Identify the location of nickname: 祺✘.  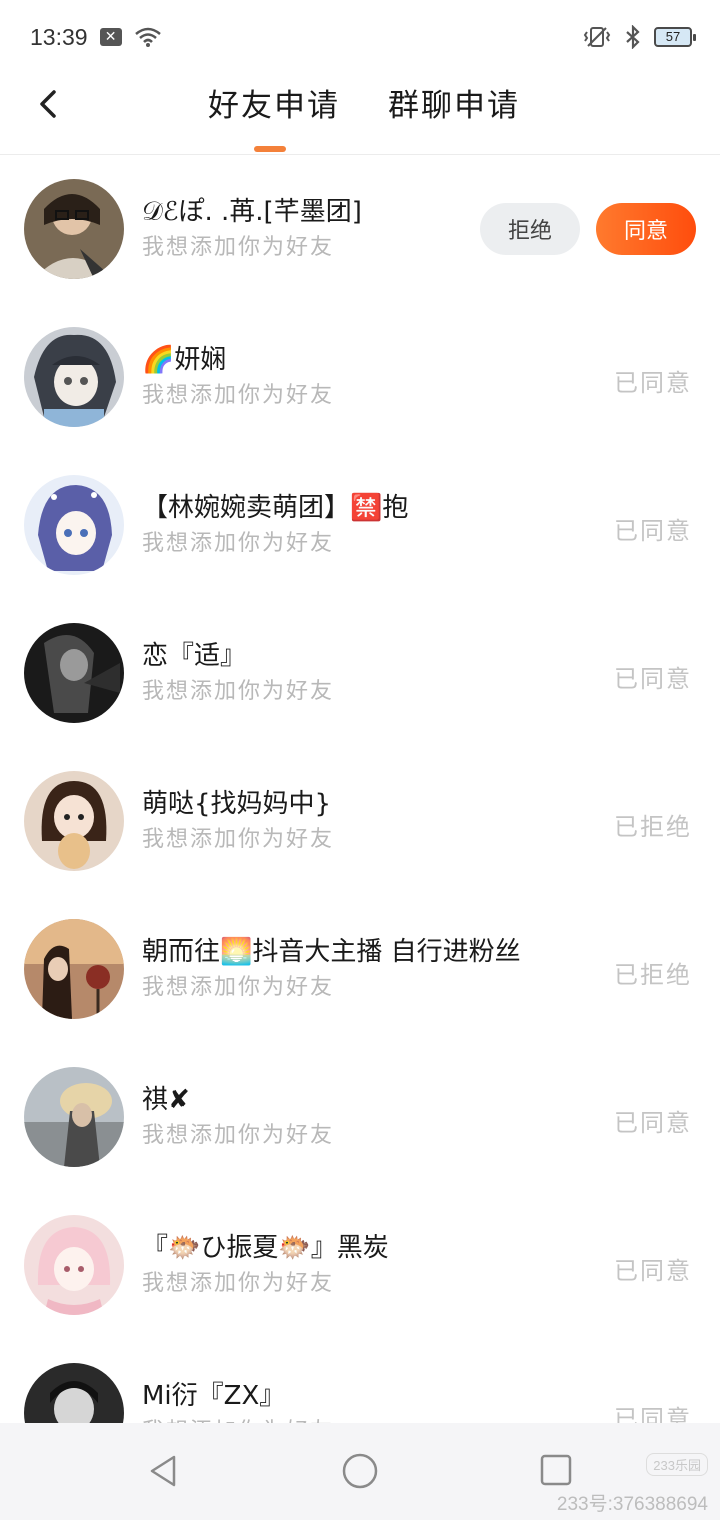
(166, 1100).